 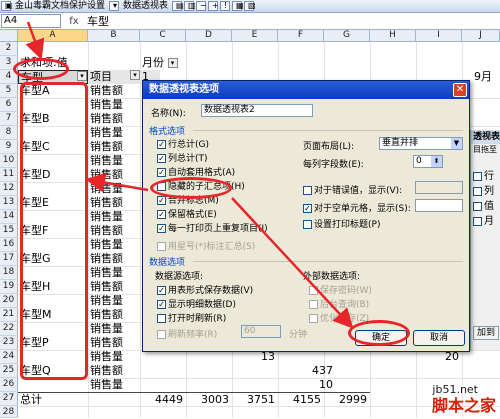 I want to click on field-settings-icon: ▦, so click(x=238, y=6).